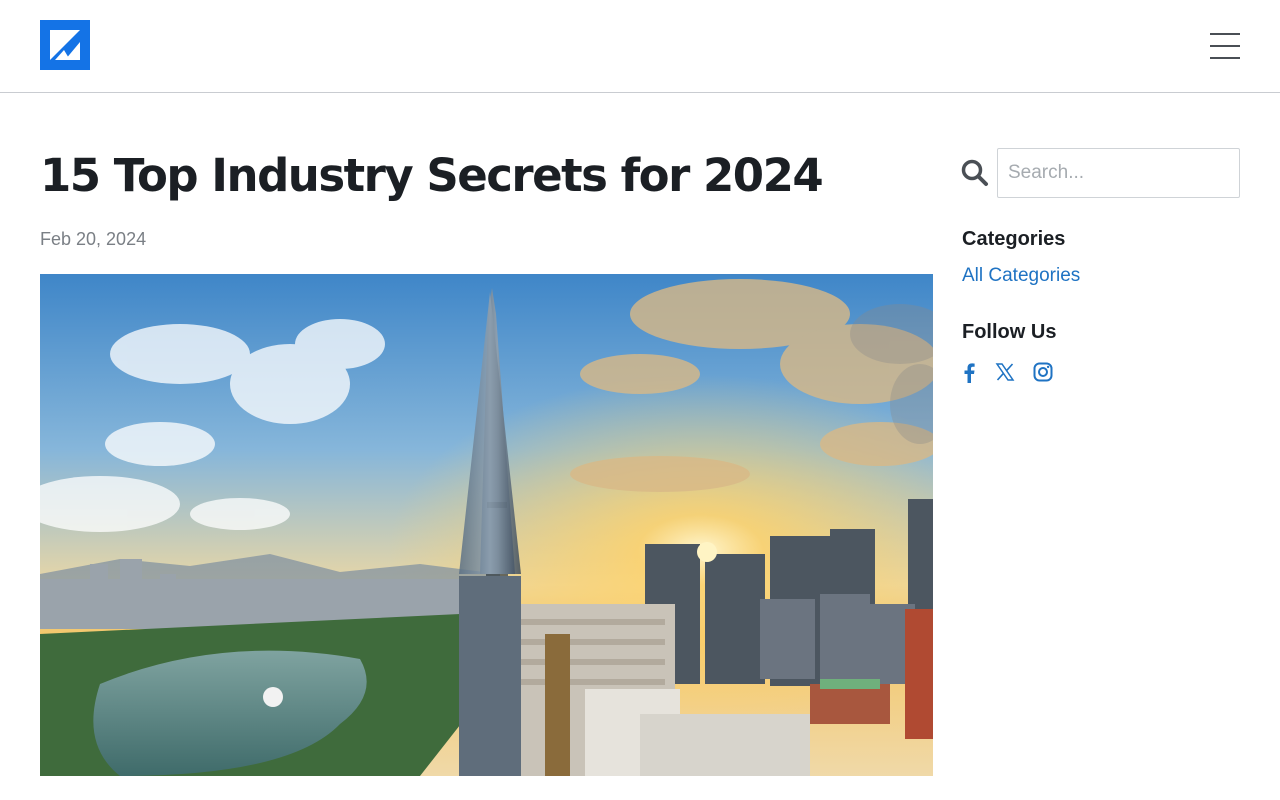  What do you see at coordinates (432, 175) in the screenshot?
I see `article-title: 15 Top Industry Secrets for 2024` at bounding box center [432, 175].